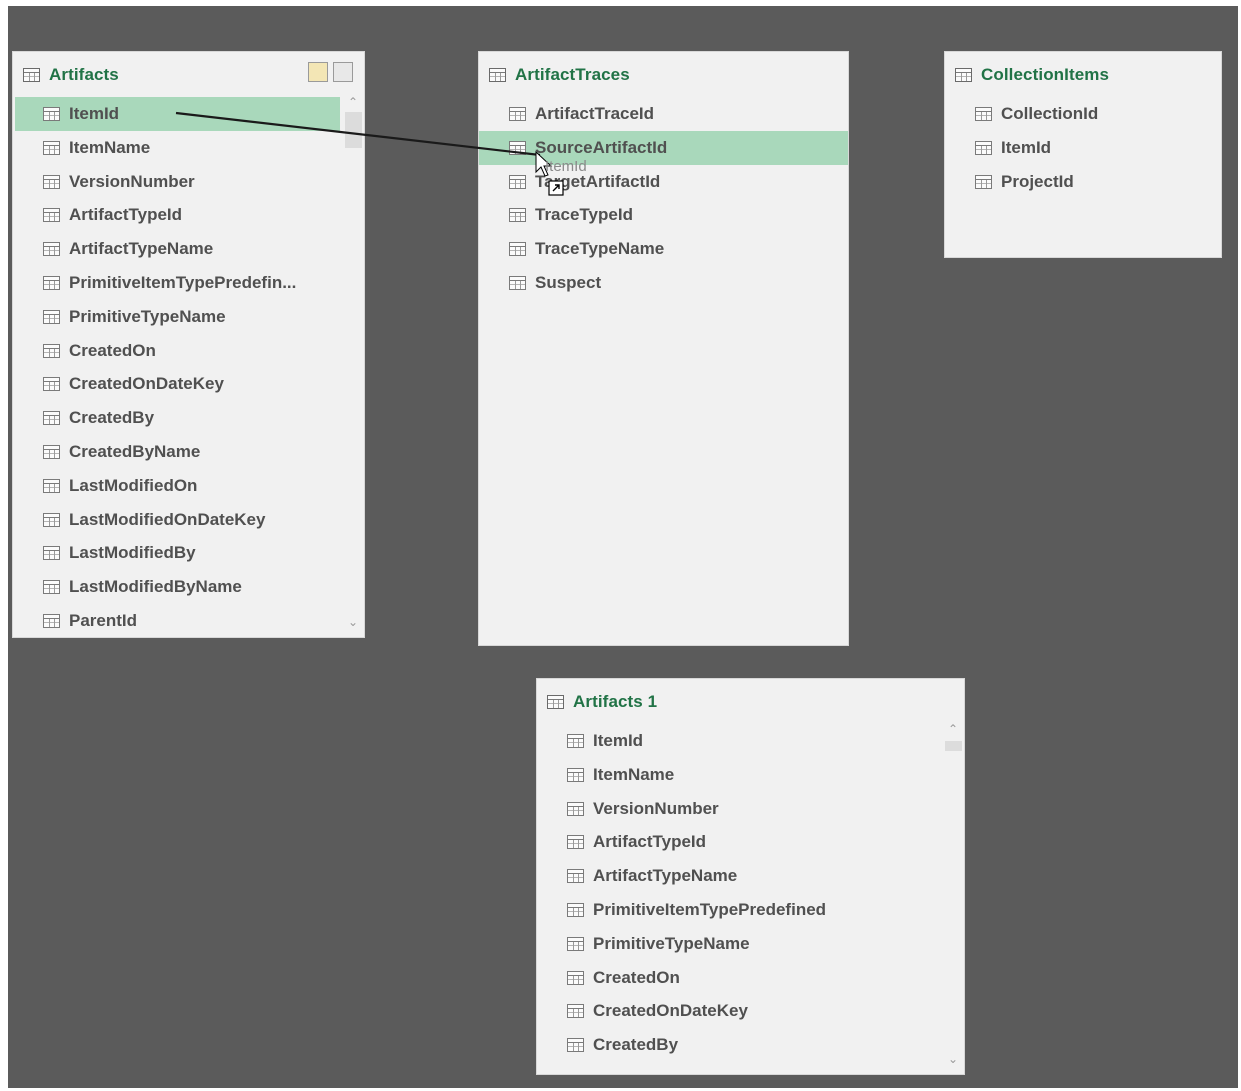  What do you see at coordinates (1083, 114) in the screenshot?
I see `field-row: CollectionId` at bounding box center [1083, 114].